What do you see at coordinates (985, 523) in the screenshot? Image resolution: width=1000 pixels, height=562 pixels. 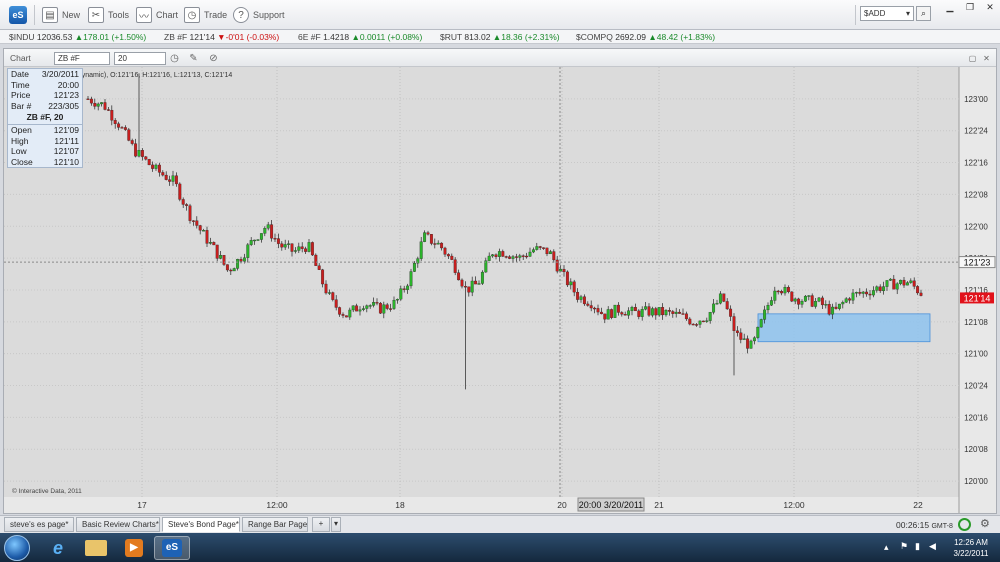 I see `settings-icon: ⚙` at bounding box center [985, 523].